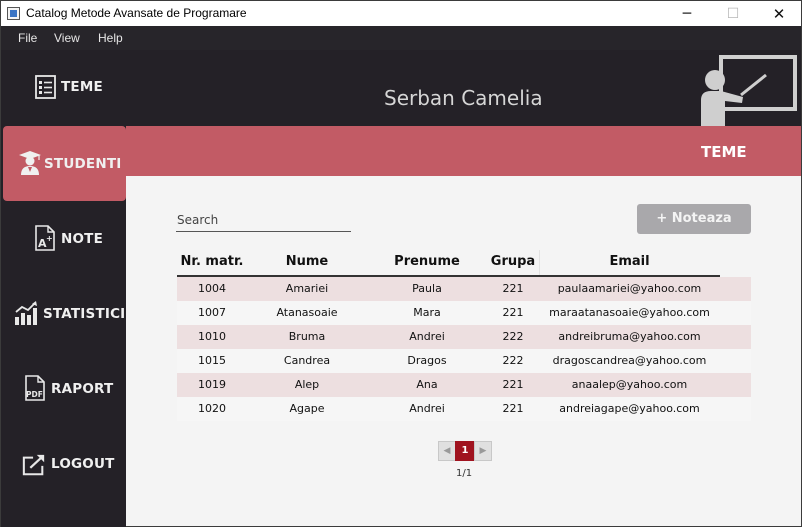 This screenshot has width=802, height=527. I want to click on sidebar-item-logout: LOGOUT, so click(64, 462).